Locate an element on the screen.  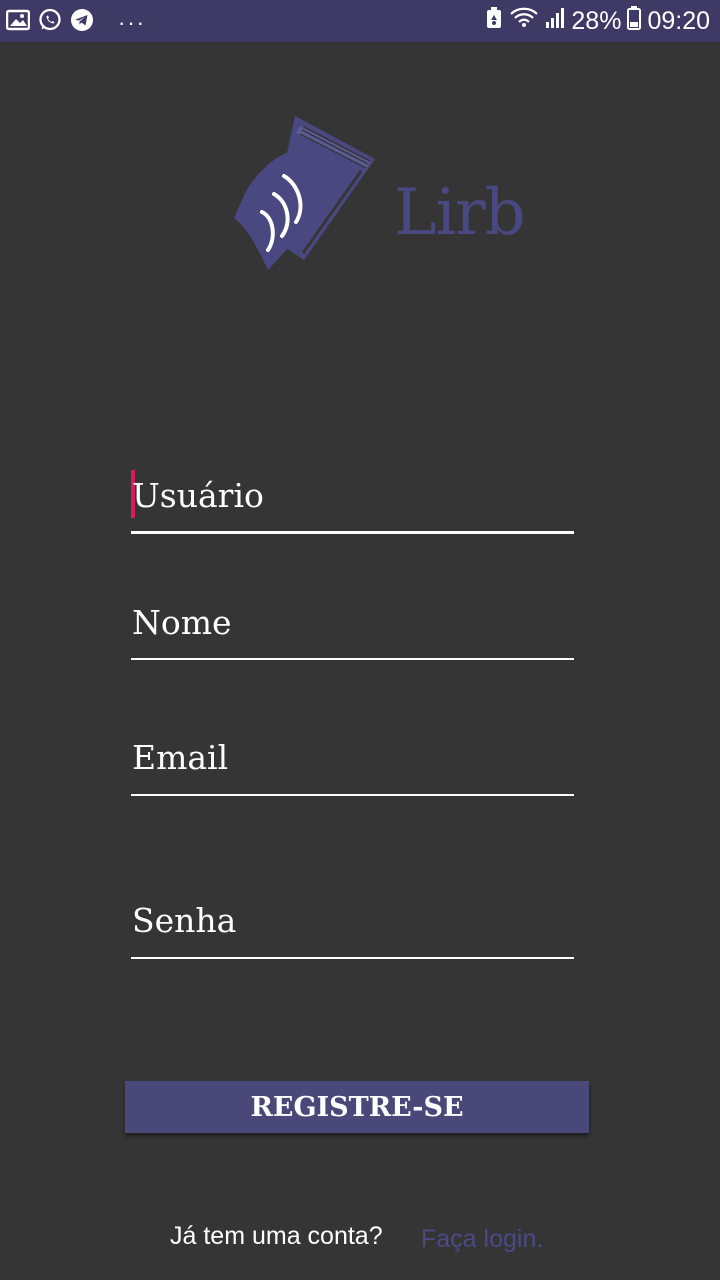
login-prompt-text: Já tem uma conta? is located at coordinates (276, 1236).